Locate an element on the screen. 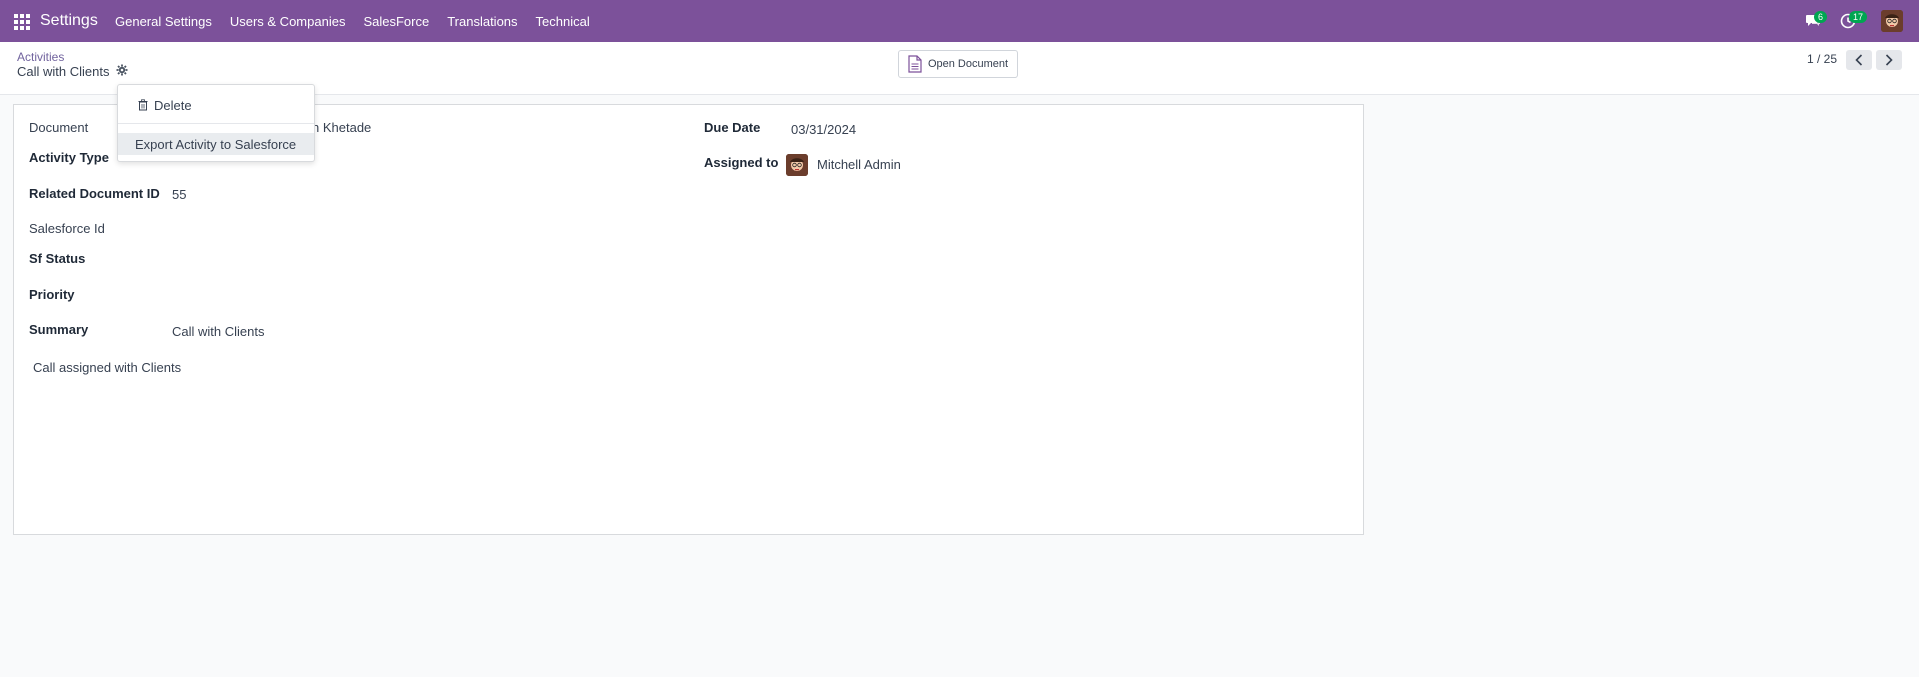 This screenshot has width=1919, height=677. priority-label: Priority is located at coordinates (52, 294).